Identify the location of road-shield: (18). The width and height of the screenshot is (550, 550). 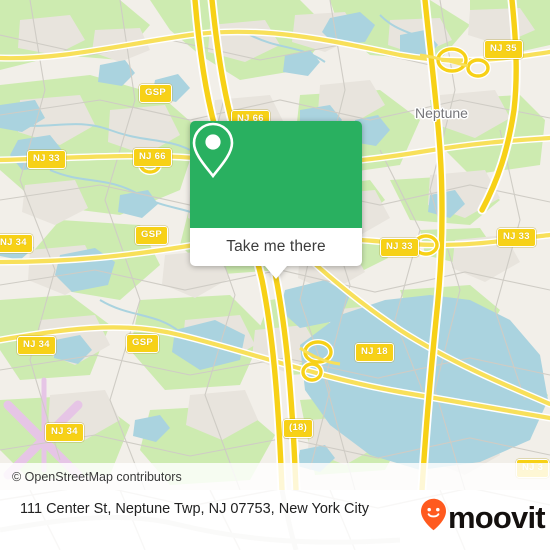
(298, 428).